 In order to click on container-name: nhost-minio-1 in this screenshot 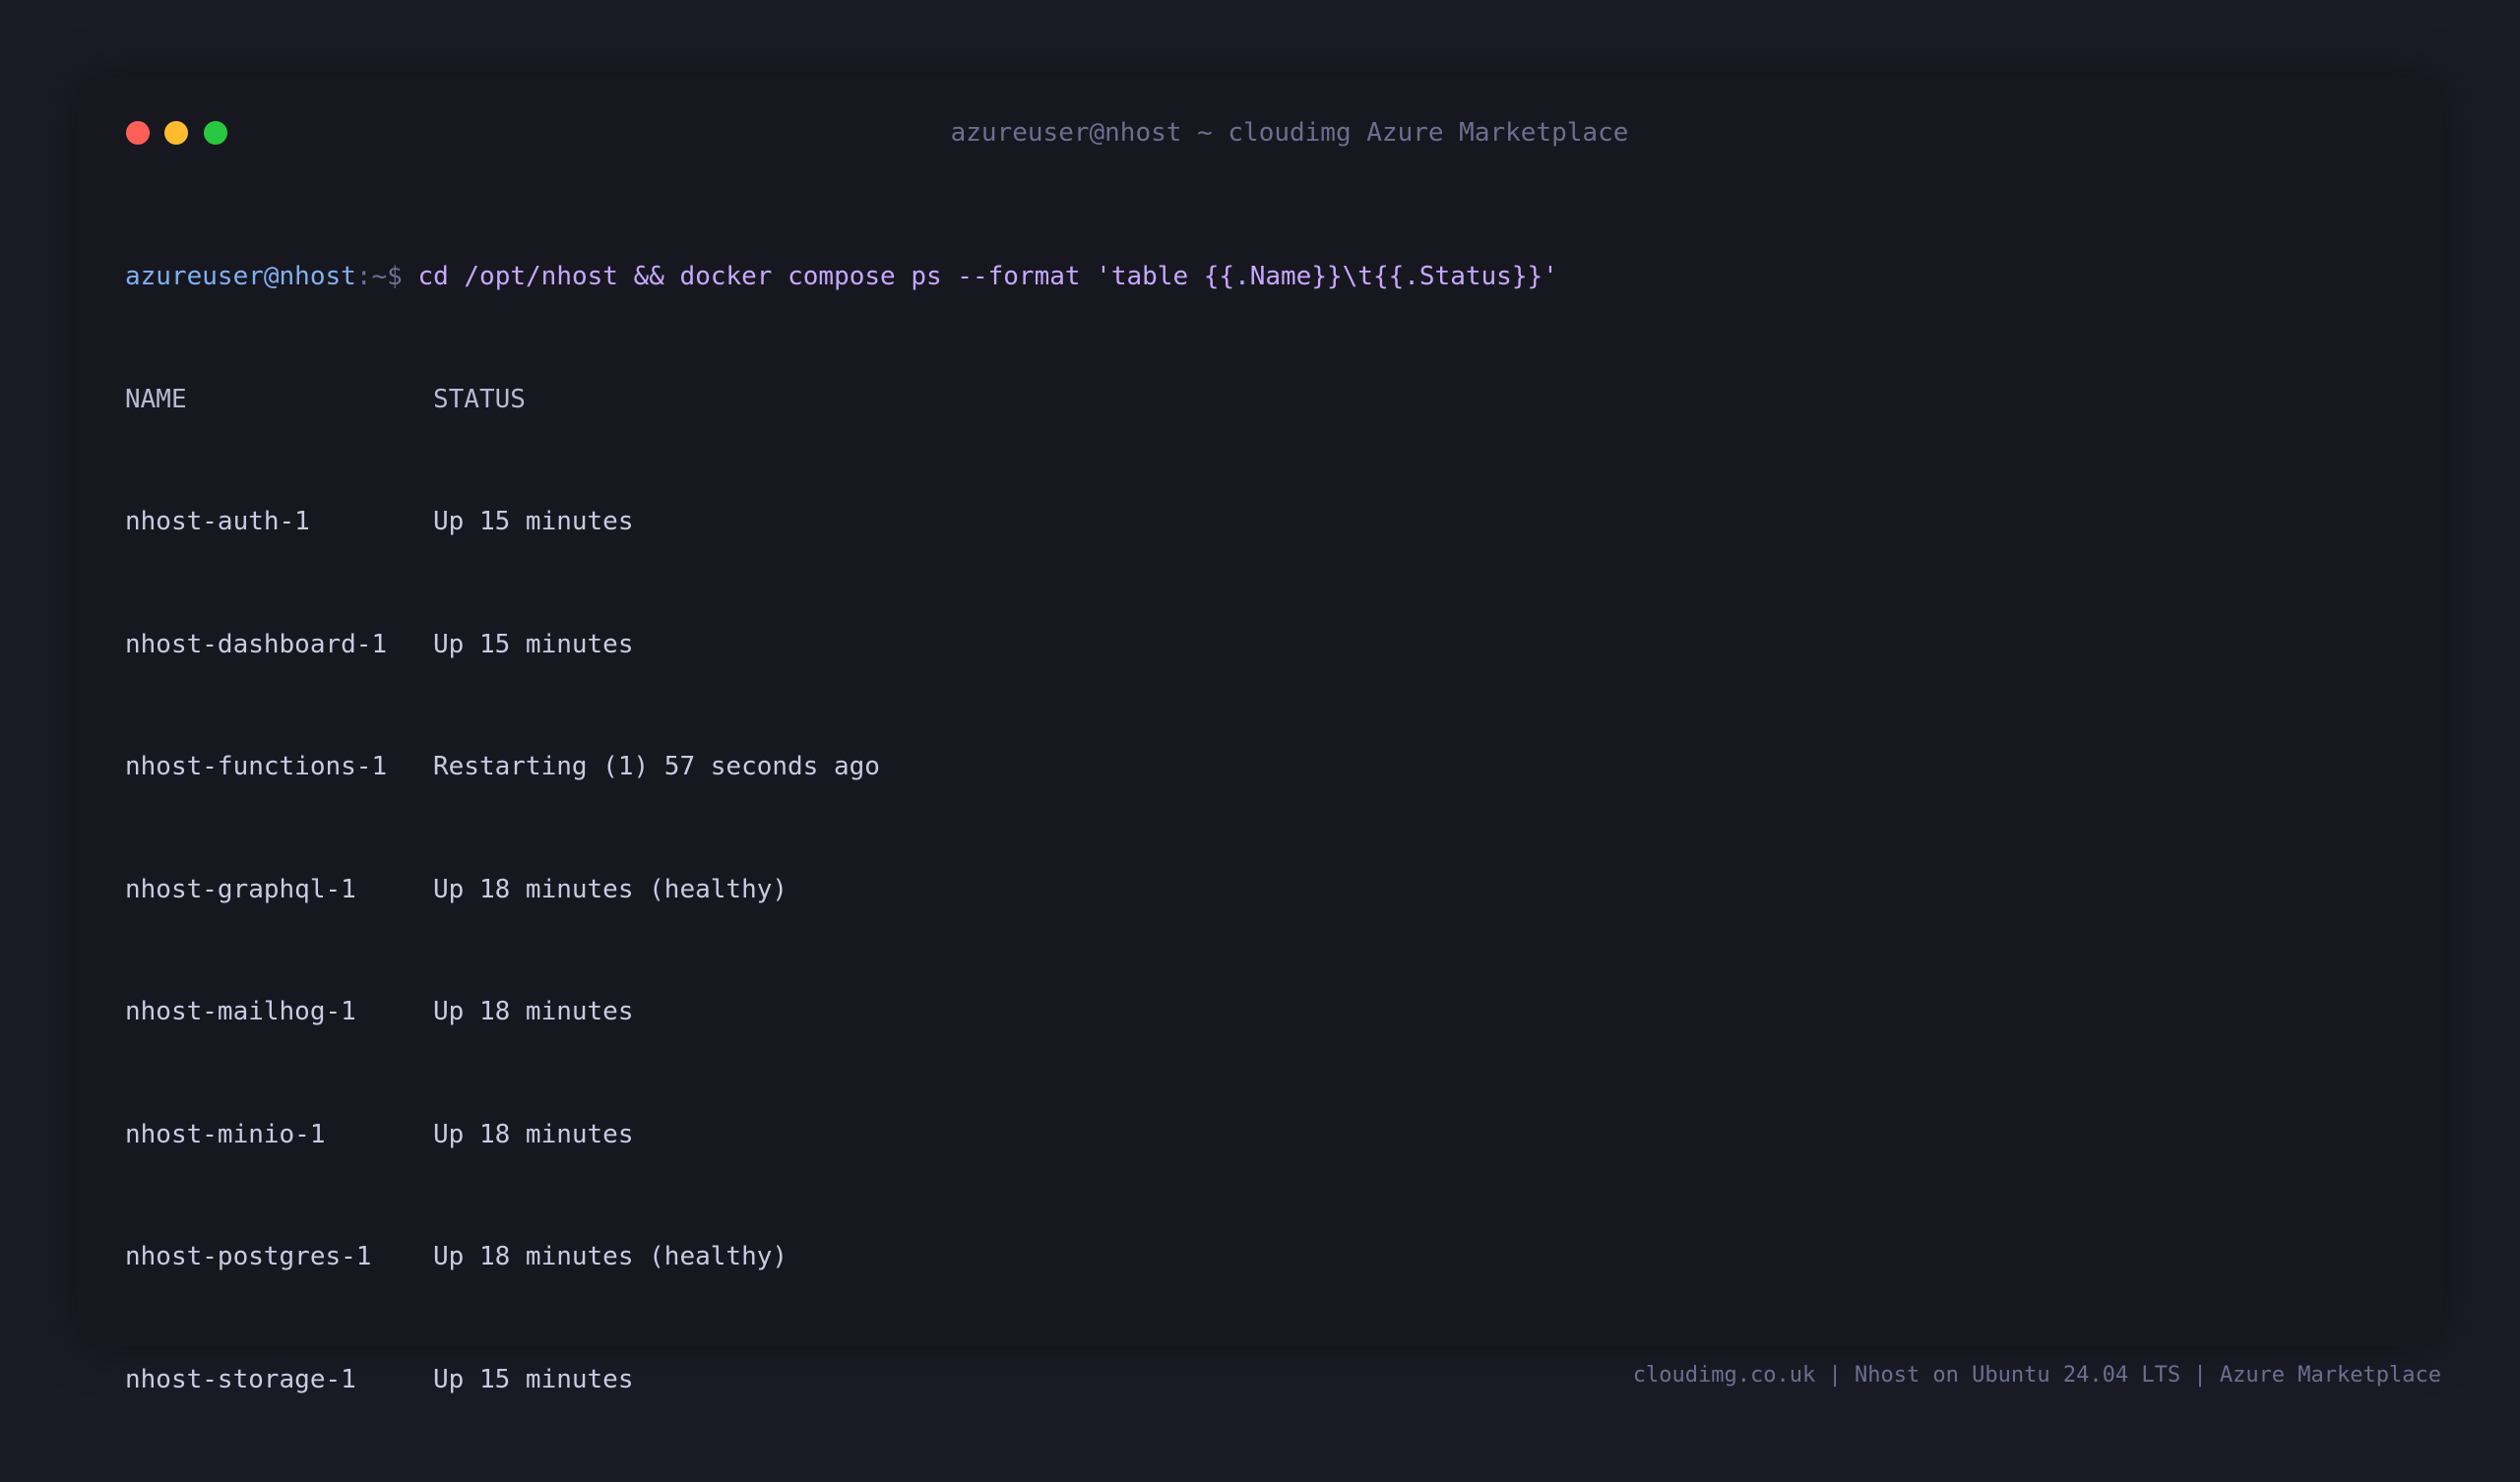, I will do `click(225, 1134)`.